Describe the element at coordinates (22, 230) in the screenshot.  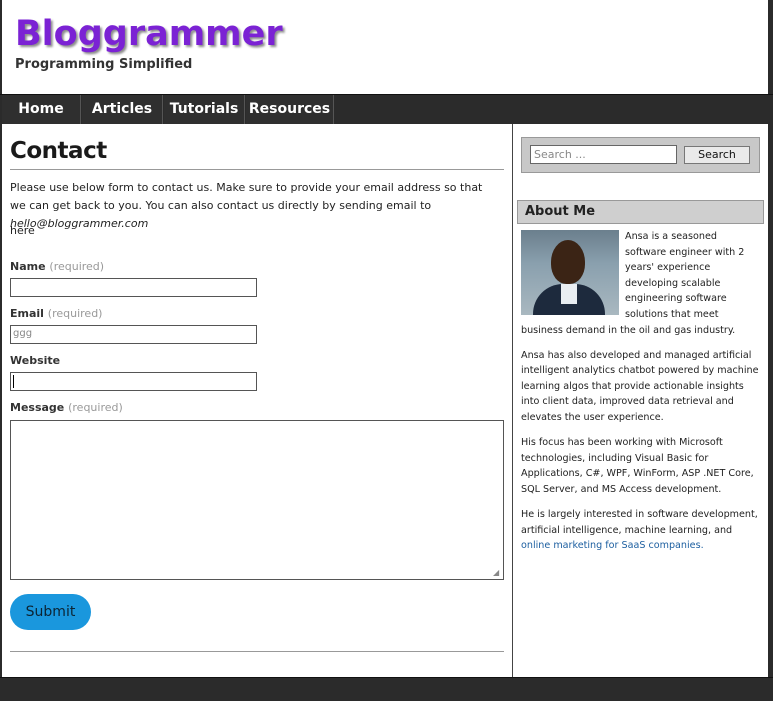
I see `intro-here-text: here` at that location.